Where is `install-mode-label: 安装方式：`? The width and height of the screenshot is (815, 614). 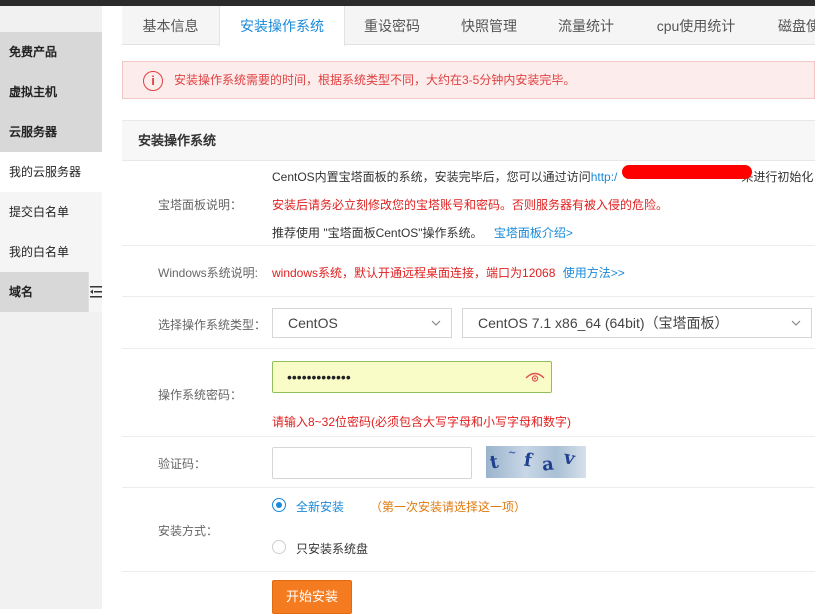 install-mode-label: 安装方式： is located at coordinates (188, 531).